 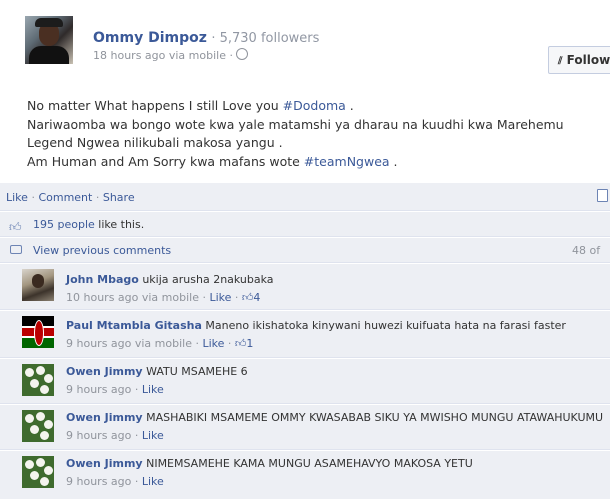 I want to click on comment-like-count: 4, so click(x=256, y=297).